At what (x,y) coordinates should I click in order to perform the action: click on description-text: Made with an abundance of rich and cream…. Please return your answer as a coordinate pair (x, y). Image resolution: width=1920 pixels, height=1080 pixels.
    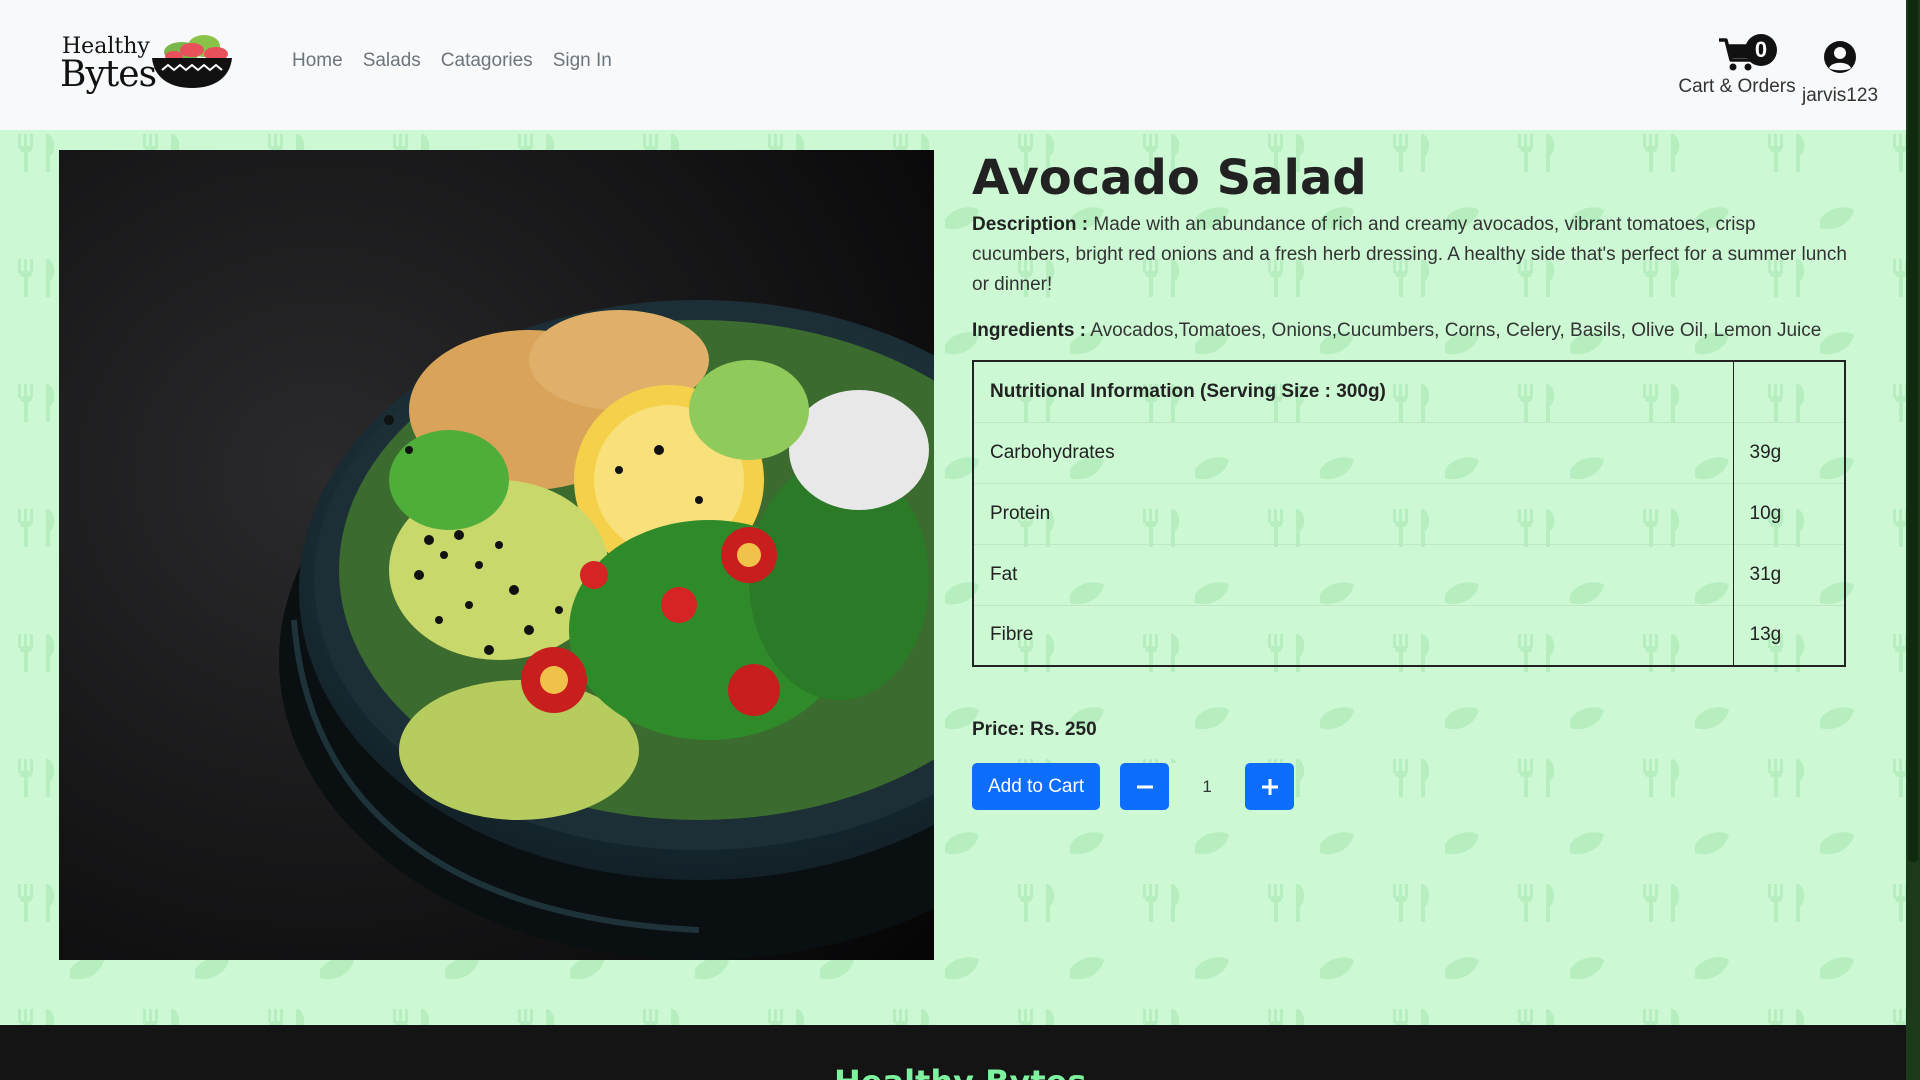
    Looking at the image, I should click on (1409, 254).